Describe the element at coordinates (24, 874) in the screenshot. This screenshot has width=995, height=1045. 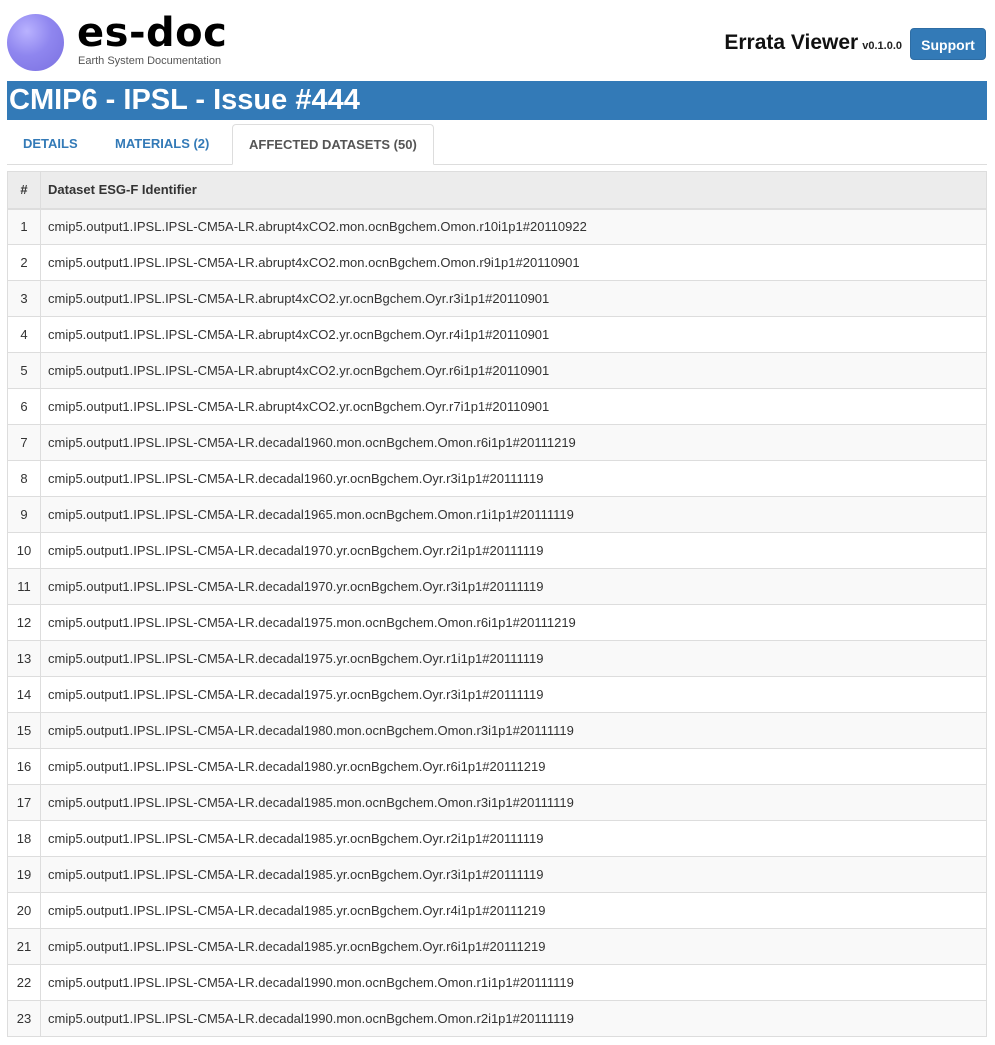
I see `row-index: 19` at that location.